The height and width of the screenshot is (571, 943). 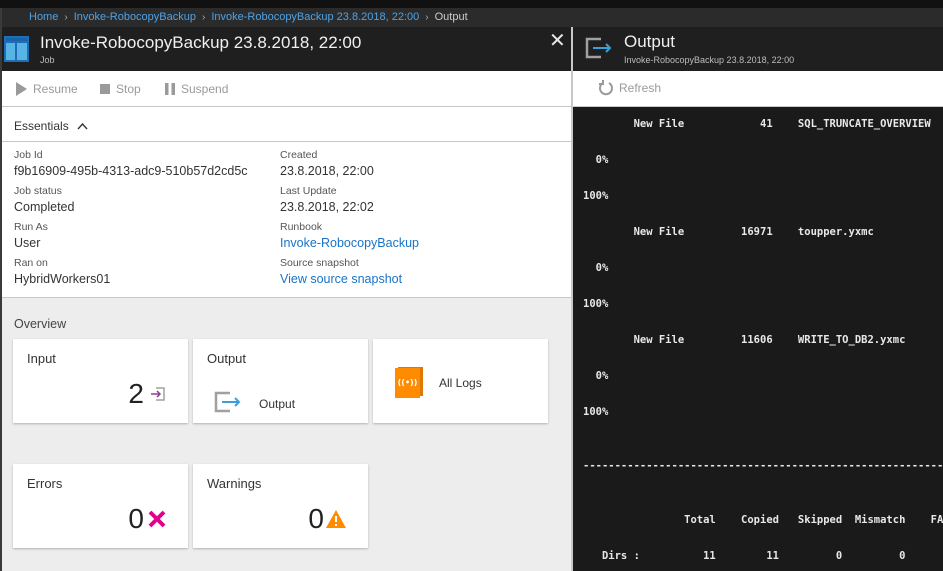 What do you see at coordinates (319, 263) in the screenshot?
I see `field-label: Source snapshot` at bounding box center [319, 263].